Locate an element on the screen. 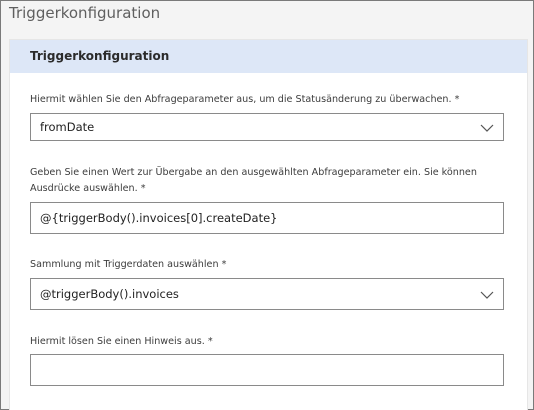 Image resolution: width=534 pixels, height=410 pixels. panel-title: Triggerkonfiguration is located at coordinates (100, 56).